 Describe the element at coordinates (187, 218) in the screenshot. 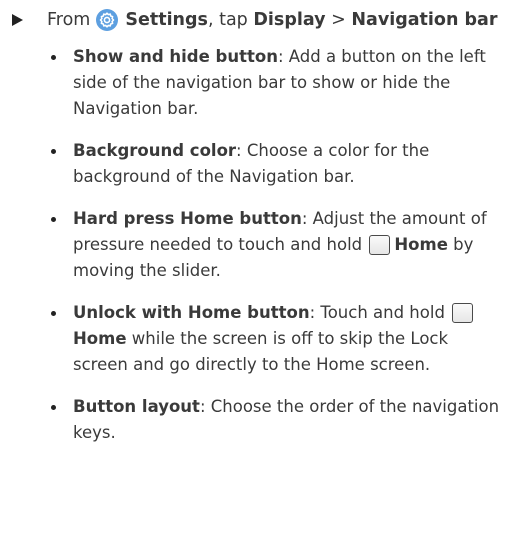

I see `item-term: Hard press Home button` at that location.